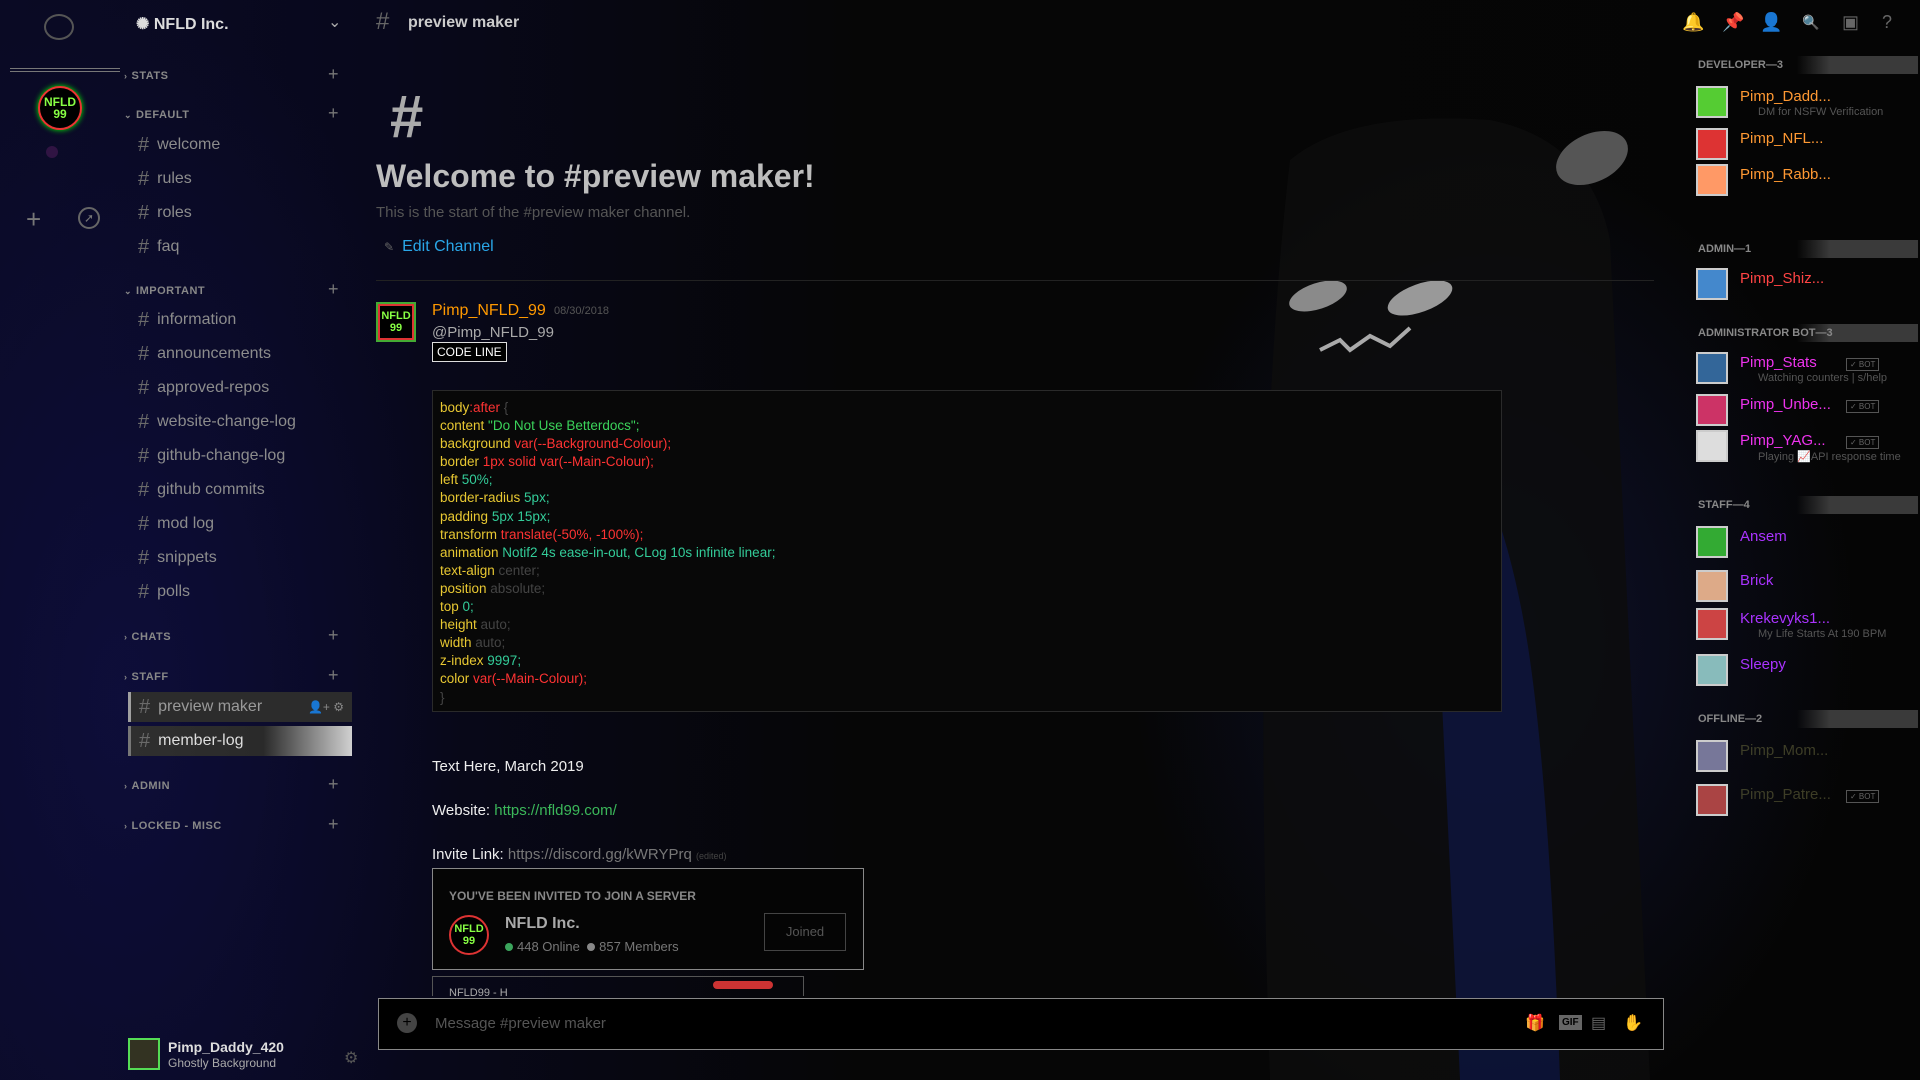 The image size is (1920, 1080). Describe the element at coordinates (562, 426) in the screenshot. I see `code-value: "Do Not Use Betterdocs";` at that location.